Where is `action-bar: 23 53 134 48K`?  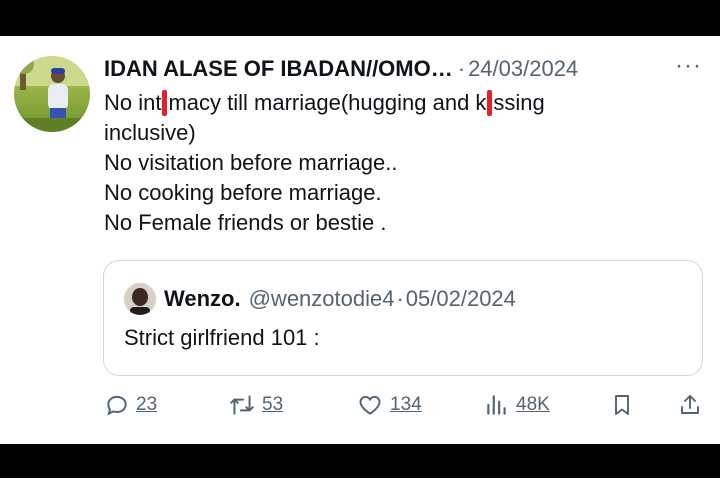 action-bar: 23 53 134 48K is located at coordinates (360, 406).